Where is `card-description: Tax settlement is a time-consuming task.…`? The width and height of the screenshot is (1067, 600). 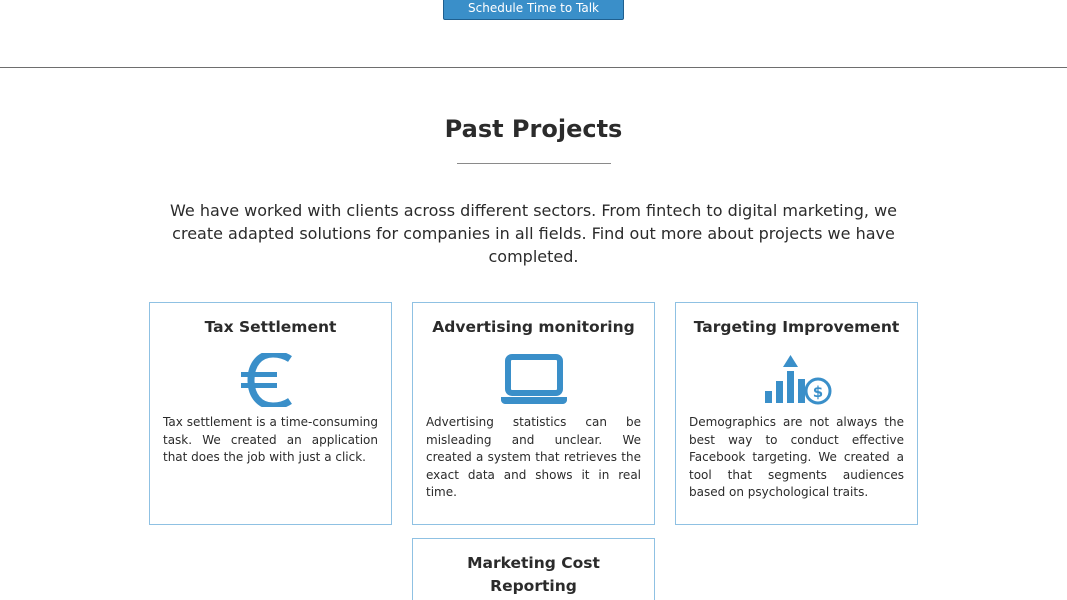 card-description: Tax settlement is a time-consuming task.… is located at coordinates (270, 439).